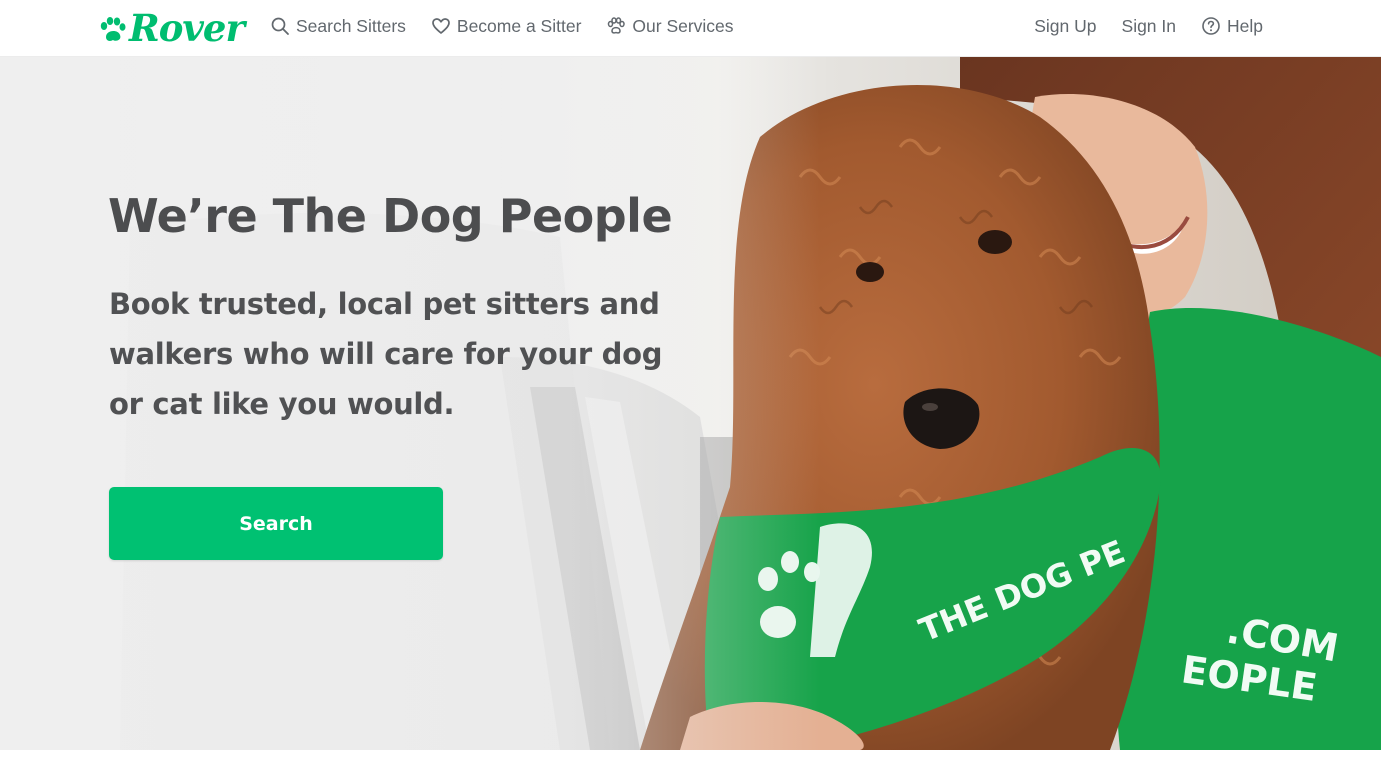  What do you see at coordinates (280, 26) in the screenshot?
I see `search-icon` at bounding box center [280, 26].